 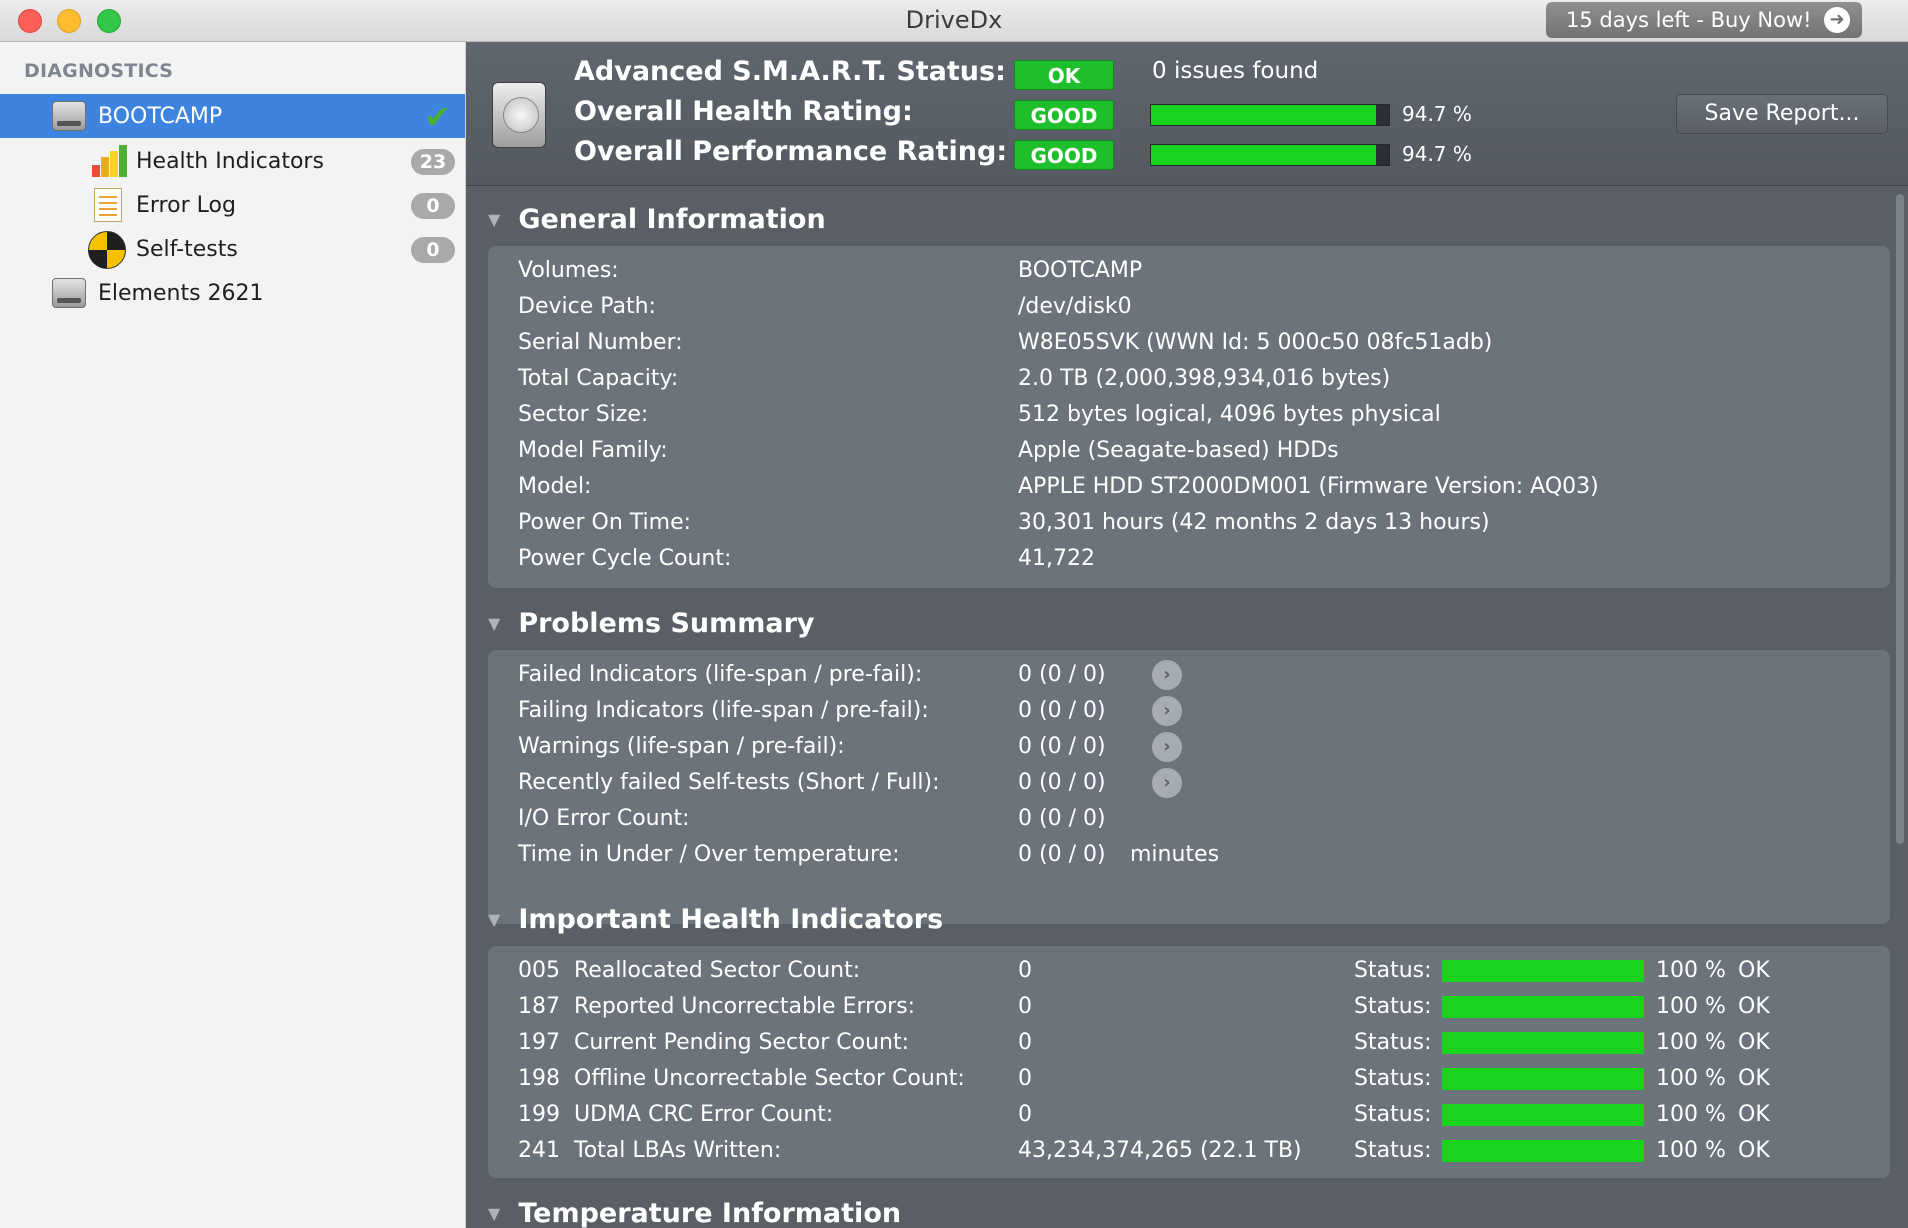 I want to click on health-rating-percent: 94.7 %, so click(x=1437, y=114).